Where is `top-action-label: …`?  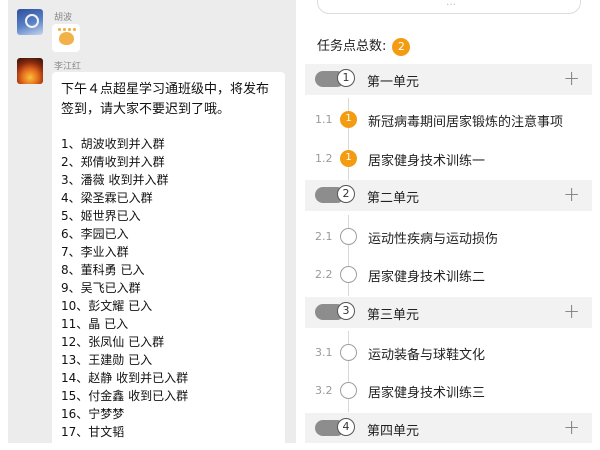
top-action-label: … is located at coordinates (451, 4).